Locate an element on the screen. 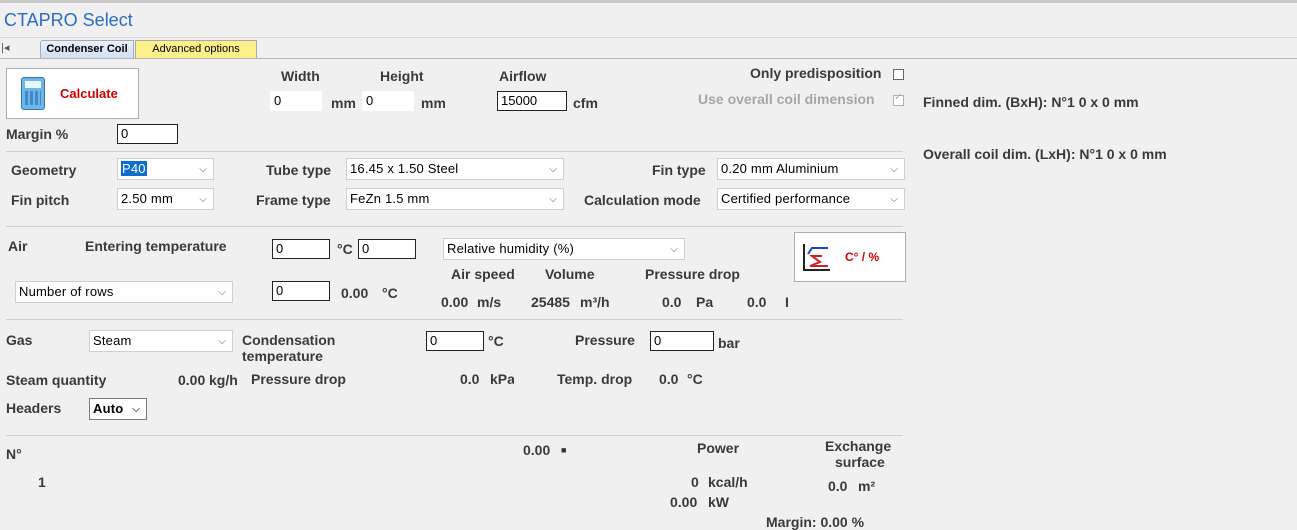  results-mid-unit: ■ is located at coordinates (564, 450).